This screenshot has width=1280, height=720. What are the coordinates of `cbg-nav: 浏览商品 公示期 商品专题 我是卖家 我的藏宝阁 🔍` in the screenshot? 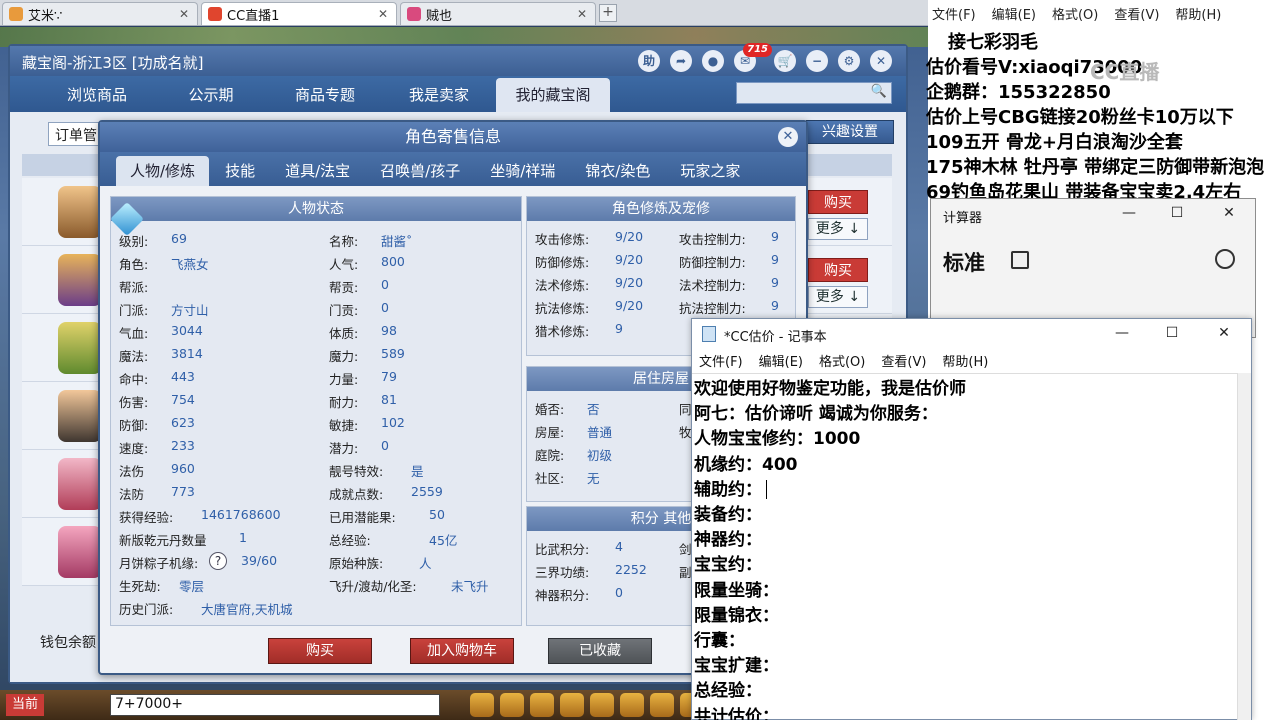 It's located at (458, 94).